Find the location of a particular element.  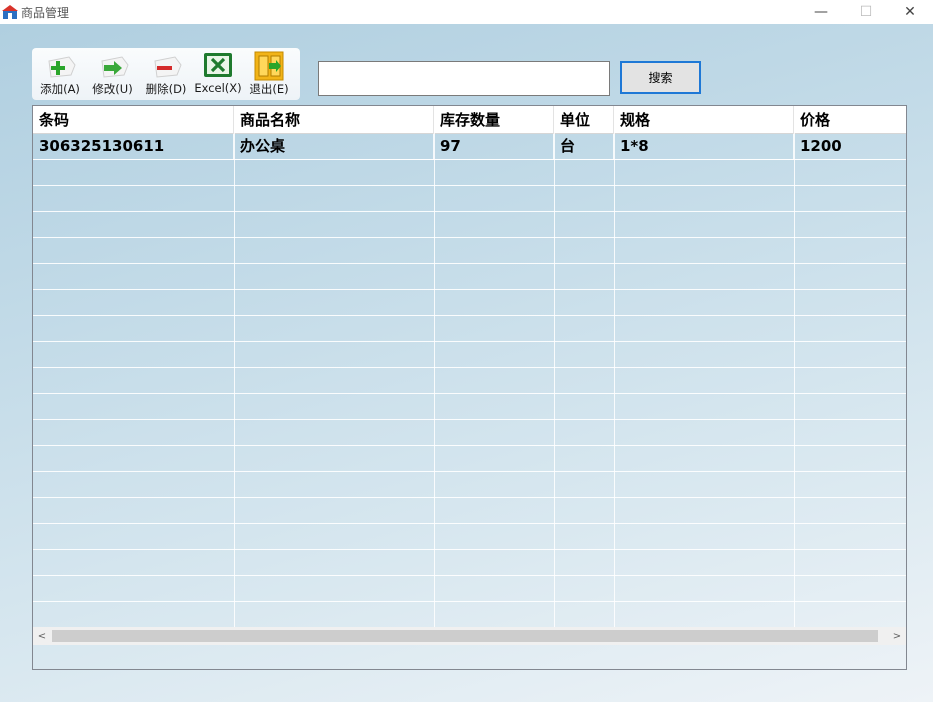

column-header-spec: 规格 is located at coordinates (704, 120).